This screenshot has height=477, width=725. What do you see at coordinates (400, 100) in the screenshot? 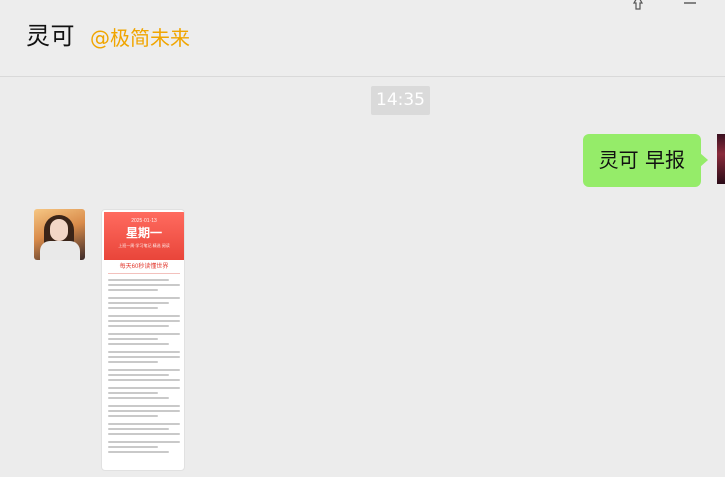
I see `message-timestamp: 14:35` at bounding box center [400, 100].